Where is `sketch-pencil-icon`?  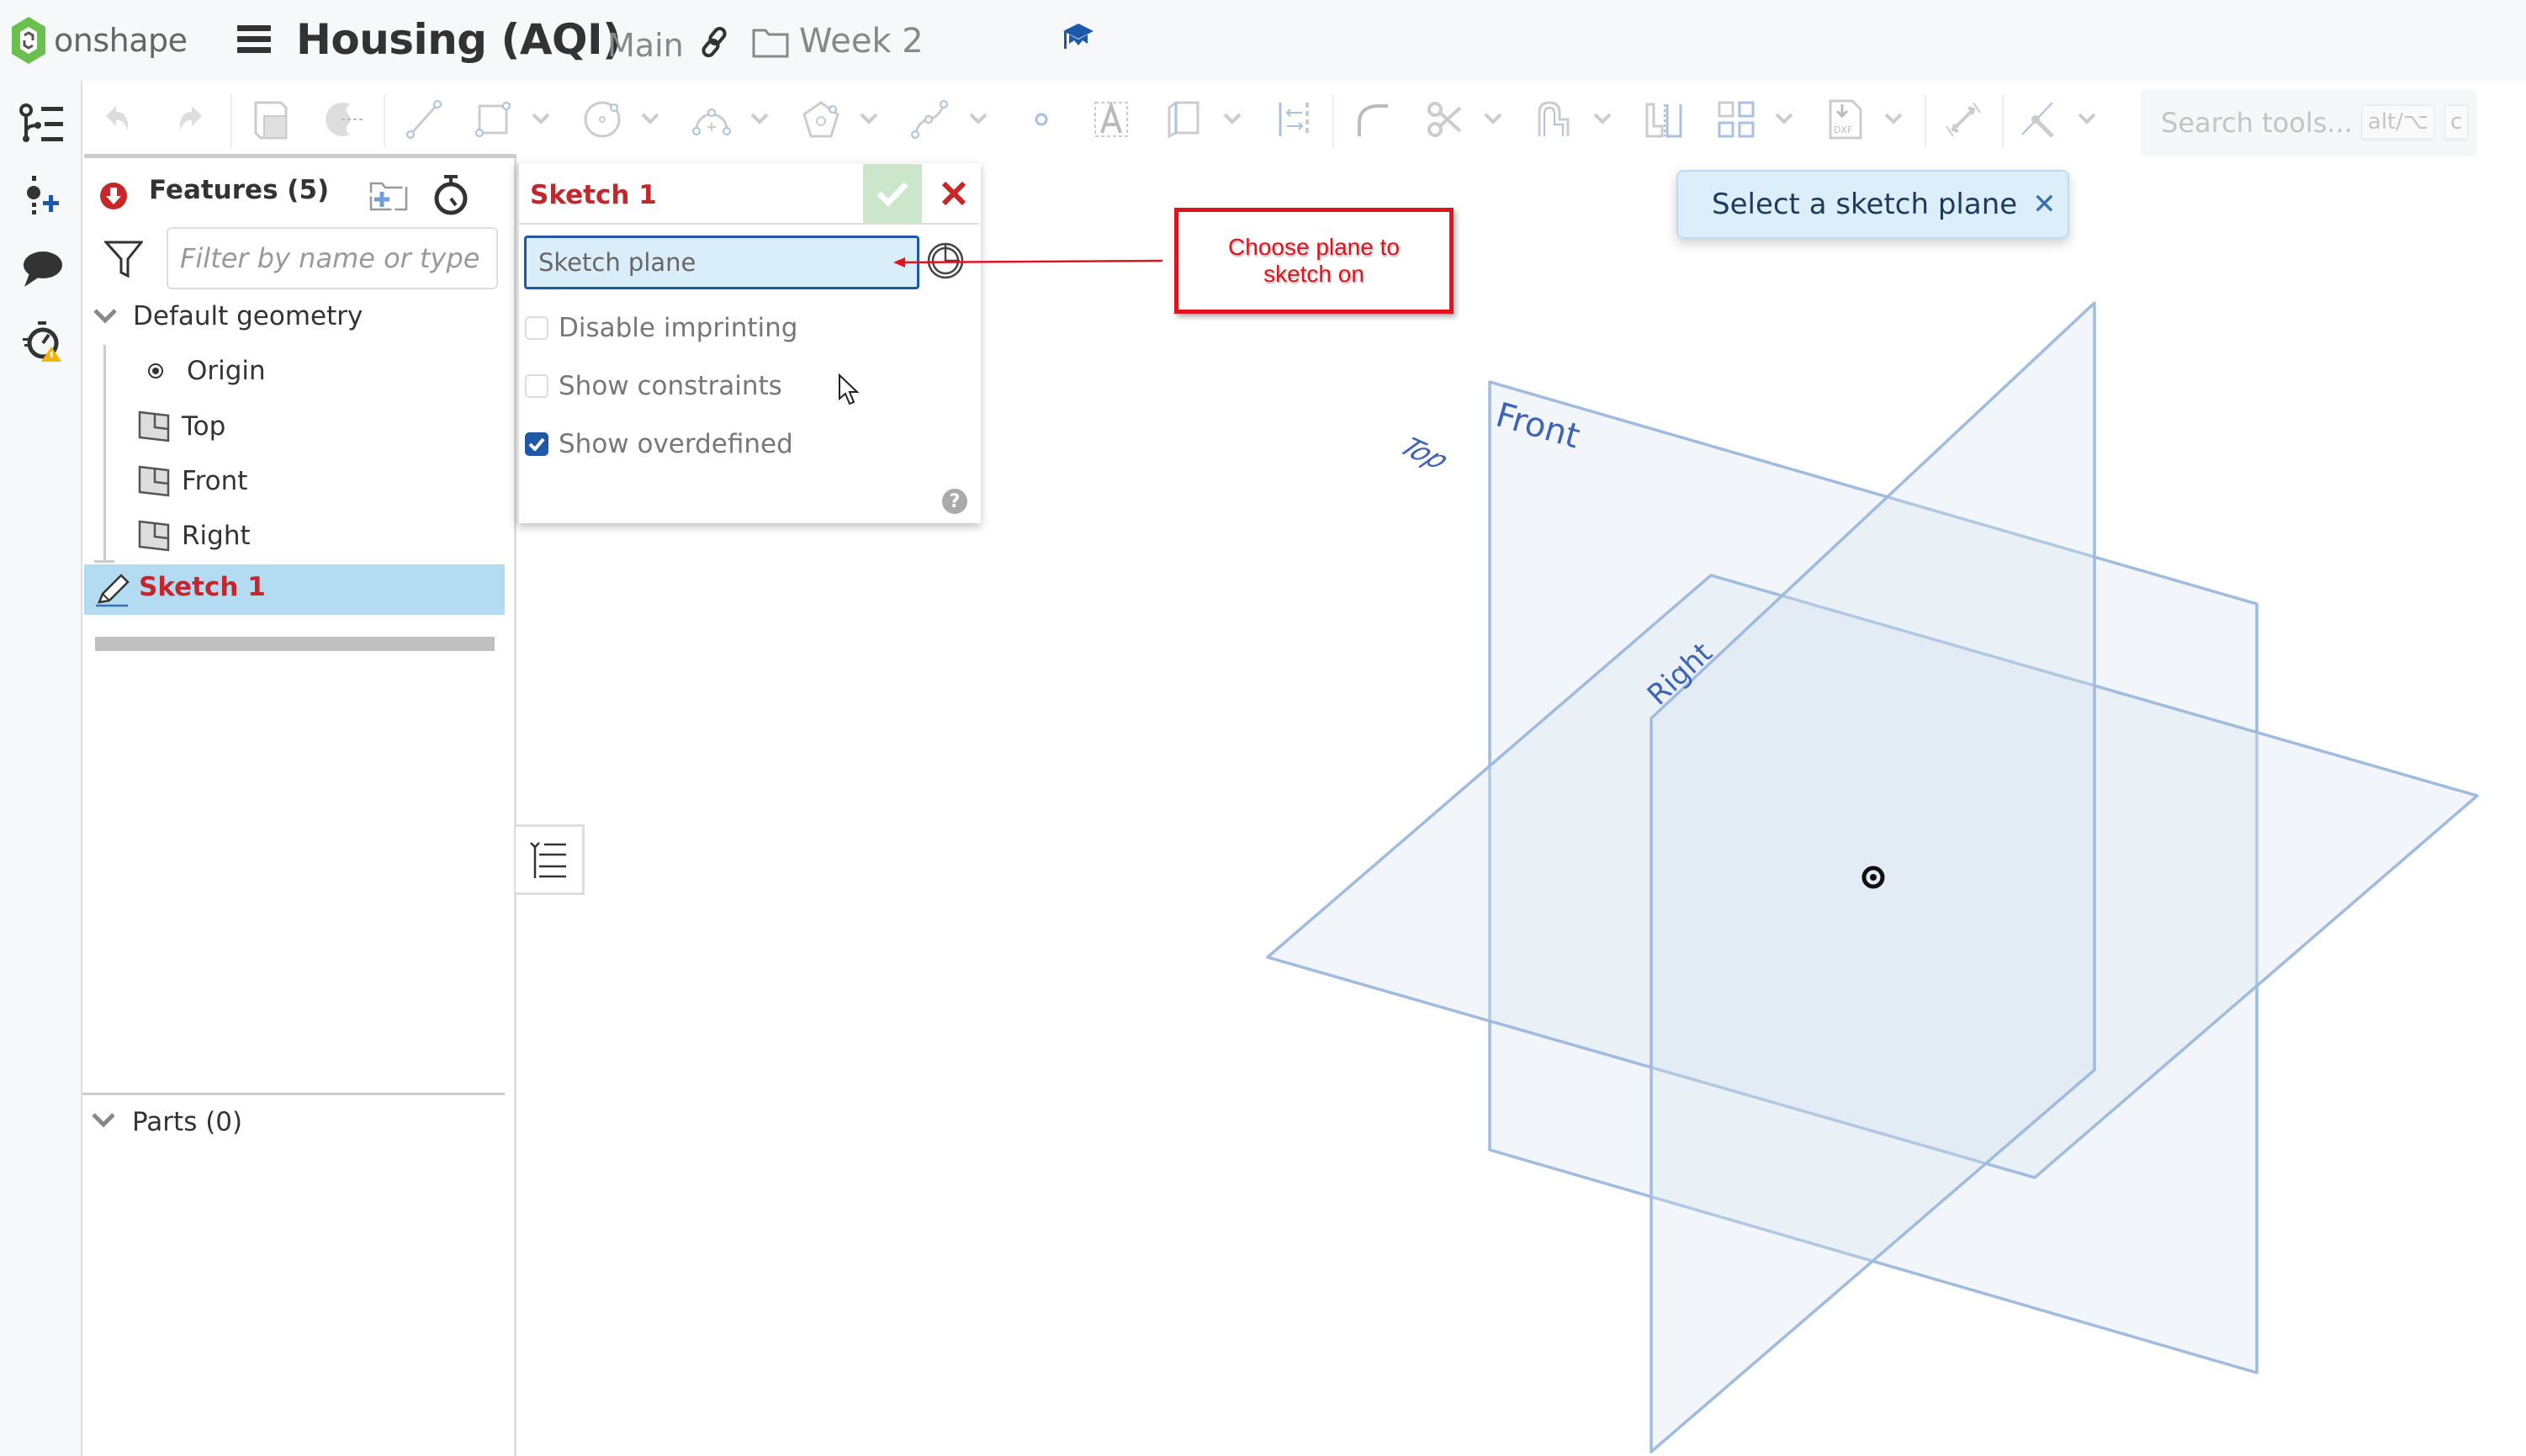
sketch-pencil-icon is located at coordinates (113, 592).